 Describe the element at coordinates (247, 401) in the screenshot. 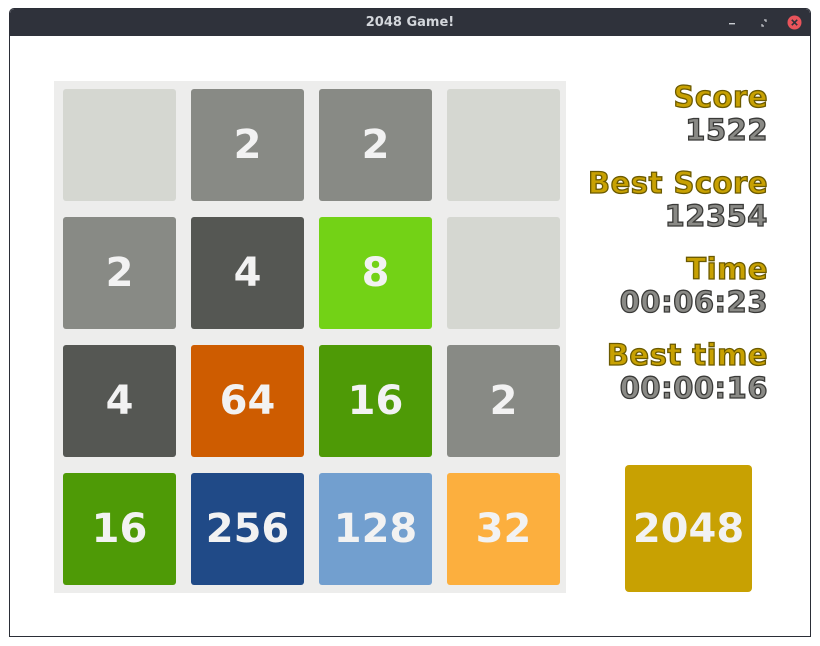

I see `tile-64: 64` at that location.